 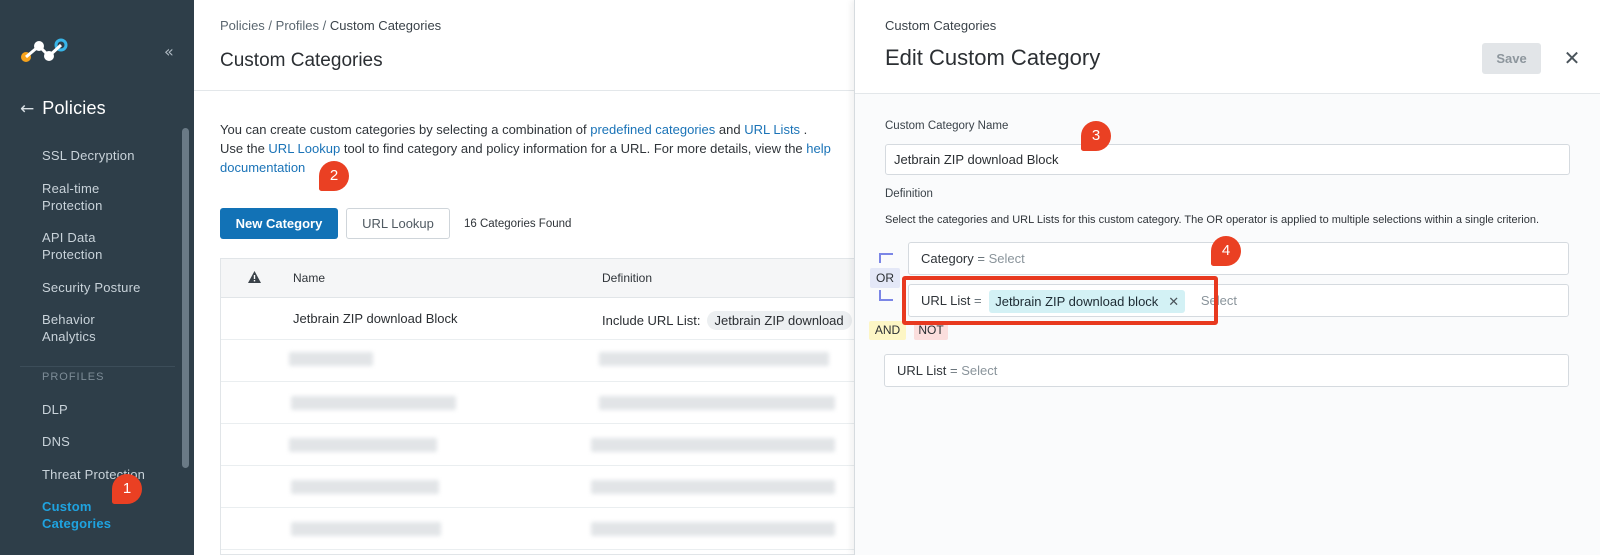 What do you see at coordinates (385, 25) in the screenshot?
I see `breadcrumb-current: Custom Categories` at bounding box center [385, 25].